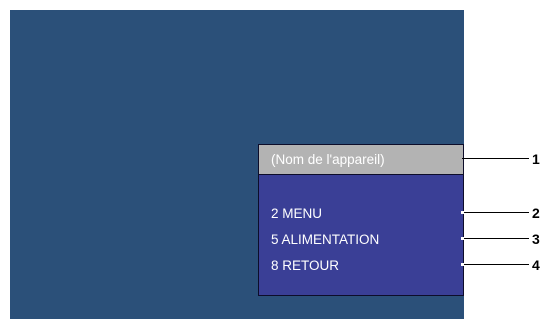 Image resolution: width=543 pixels, height=330 pixels. I want to click on menu-item-menu: 2 MENU, so click(296, 214).